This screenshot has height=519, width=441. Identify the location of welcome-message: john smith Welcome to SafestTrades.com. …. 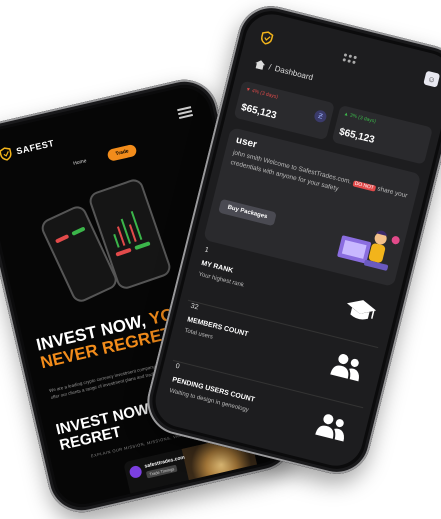
(319, 174).